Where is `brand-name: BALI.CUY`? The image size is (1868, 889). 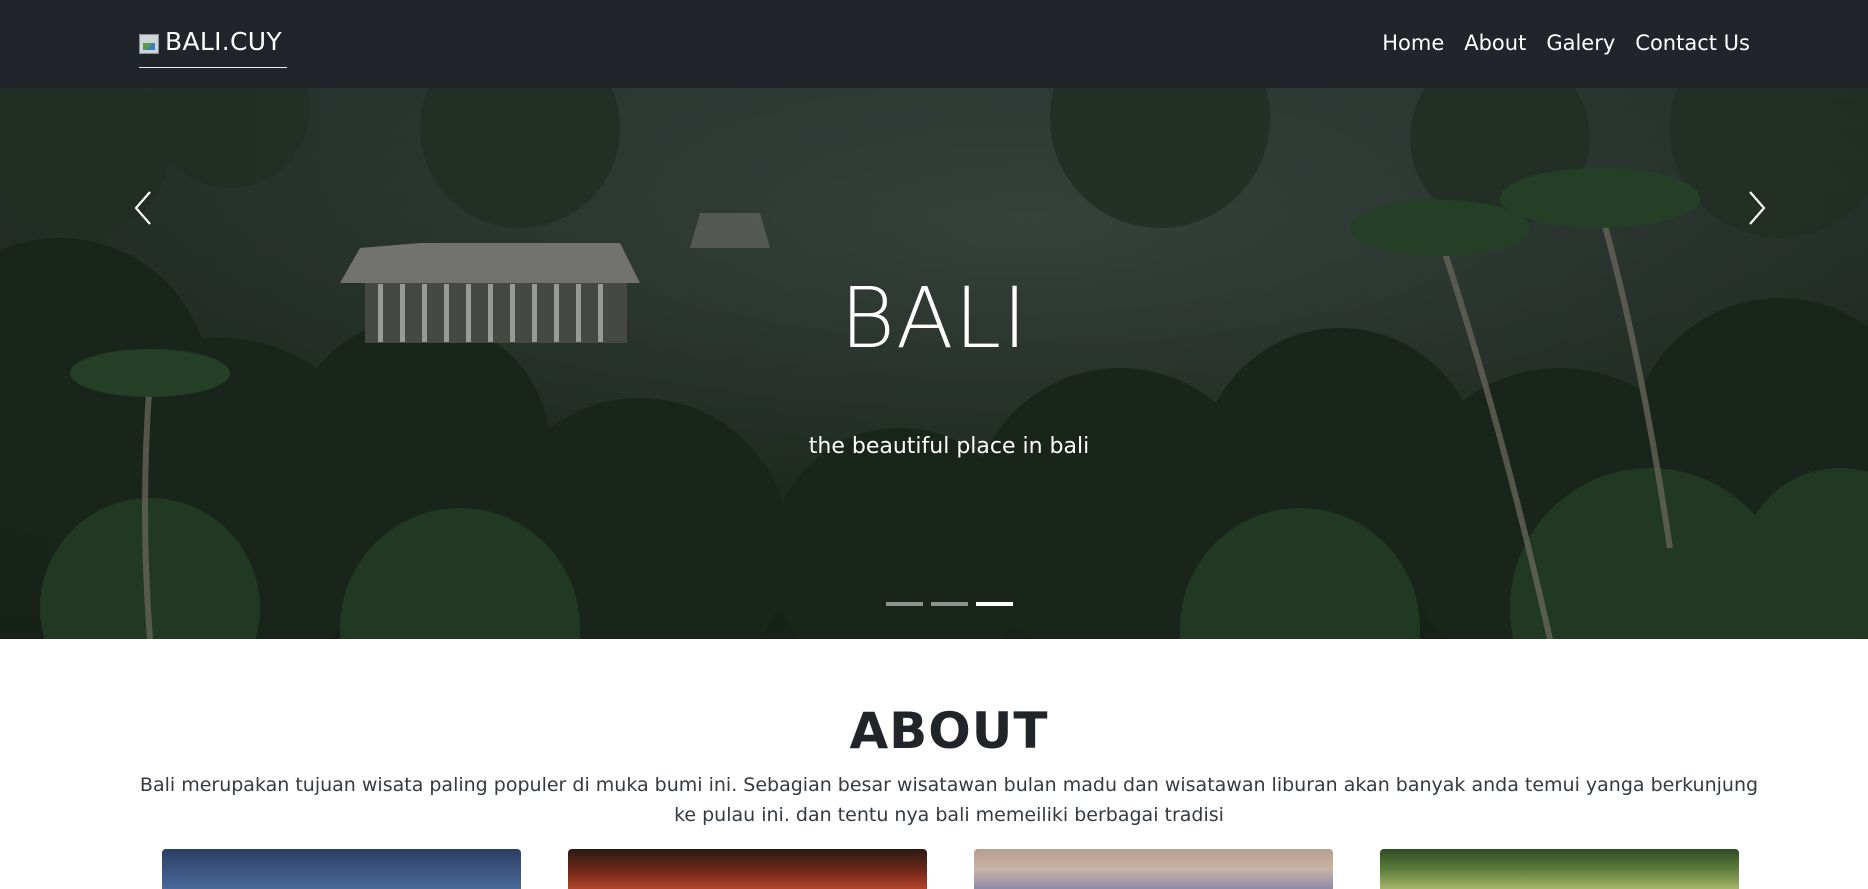
brand-name: BALI.CUY is located at coordinates (223, 41).